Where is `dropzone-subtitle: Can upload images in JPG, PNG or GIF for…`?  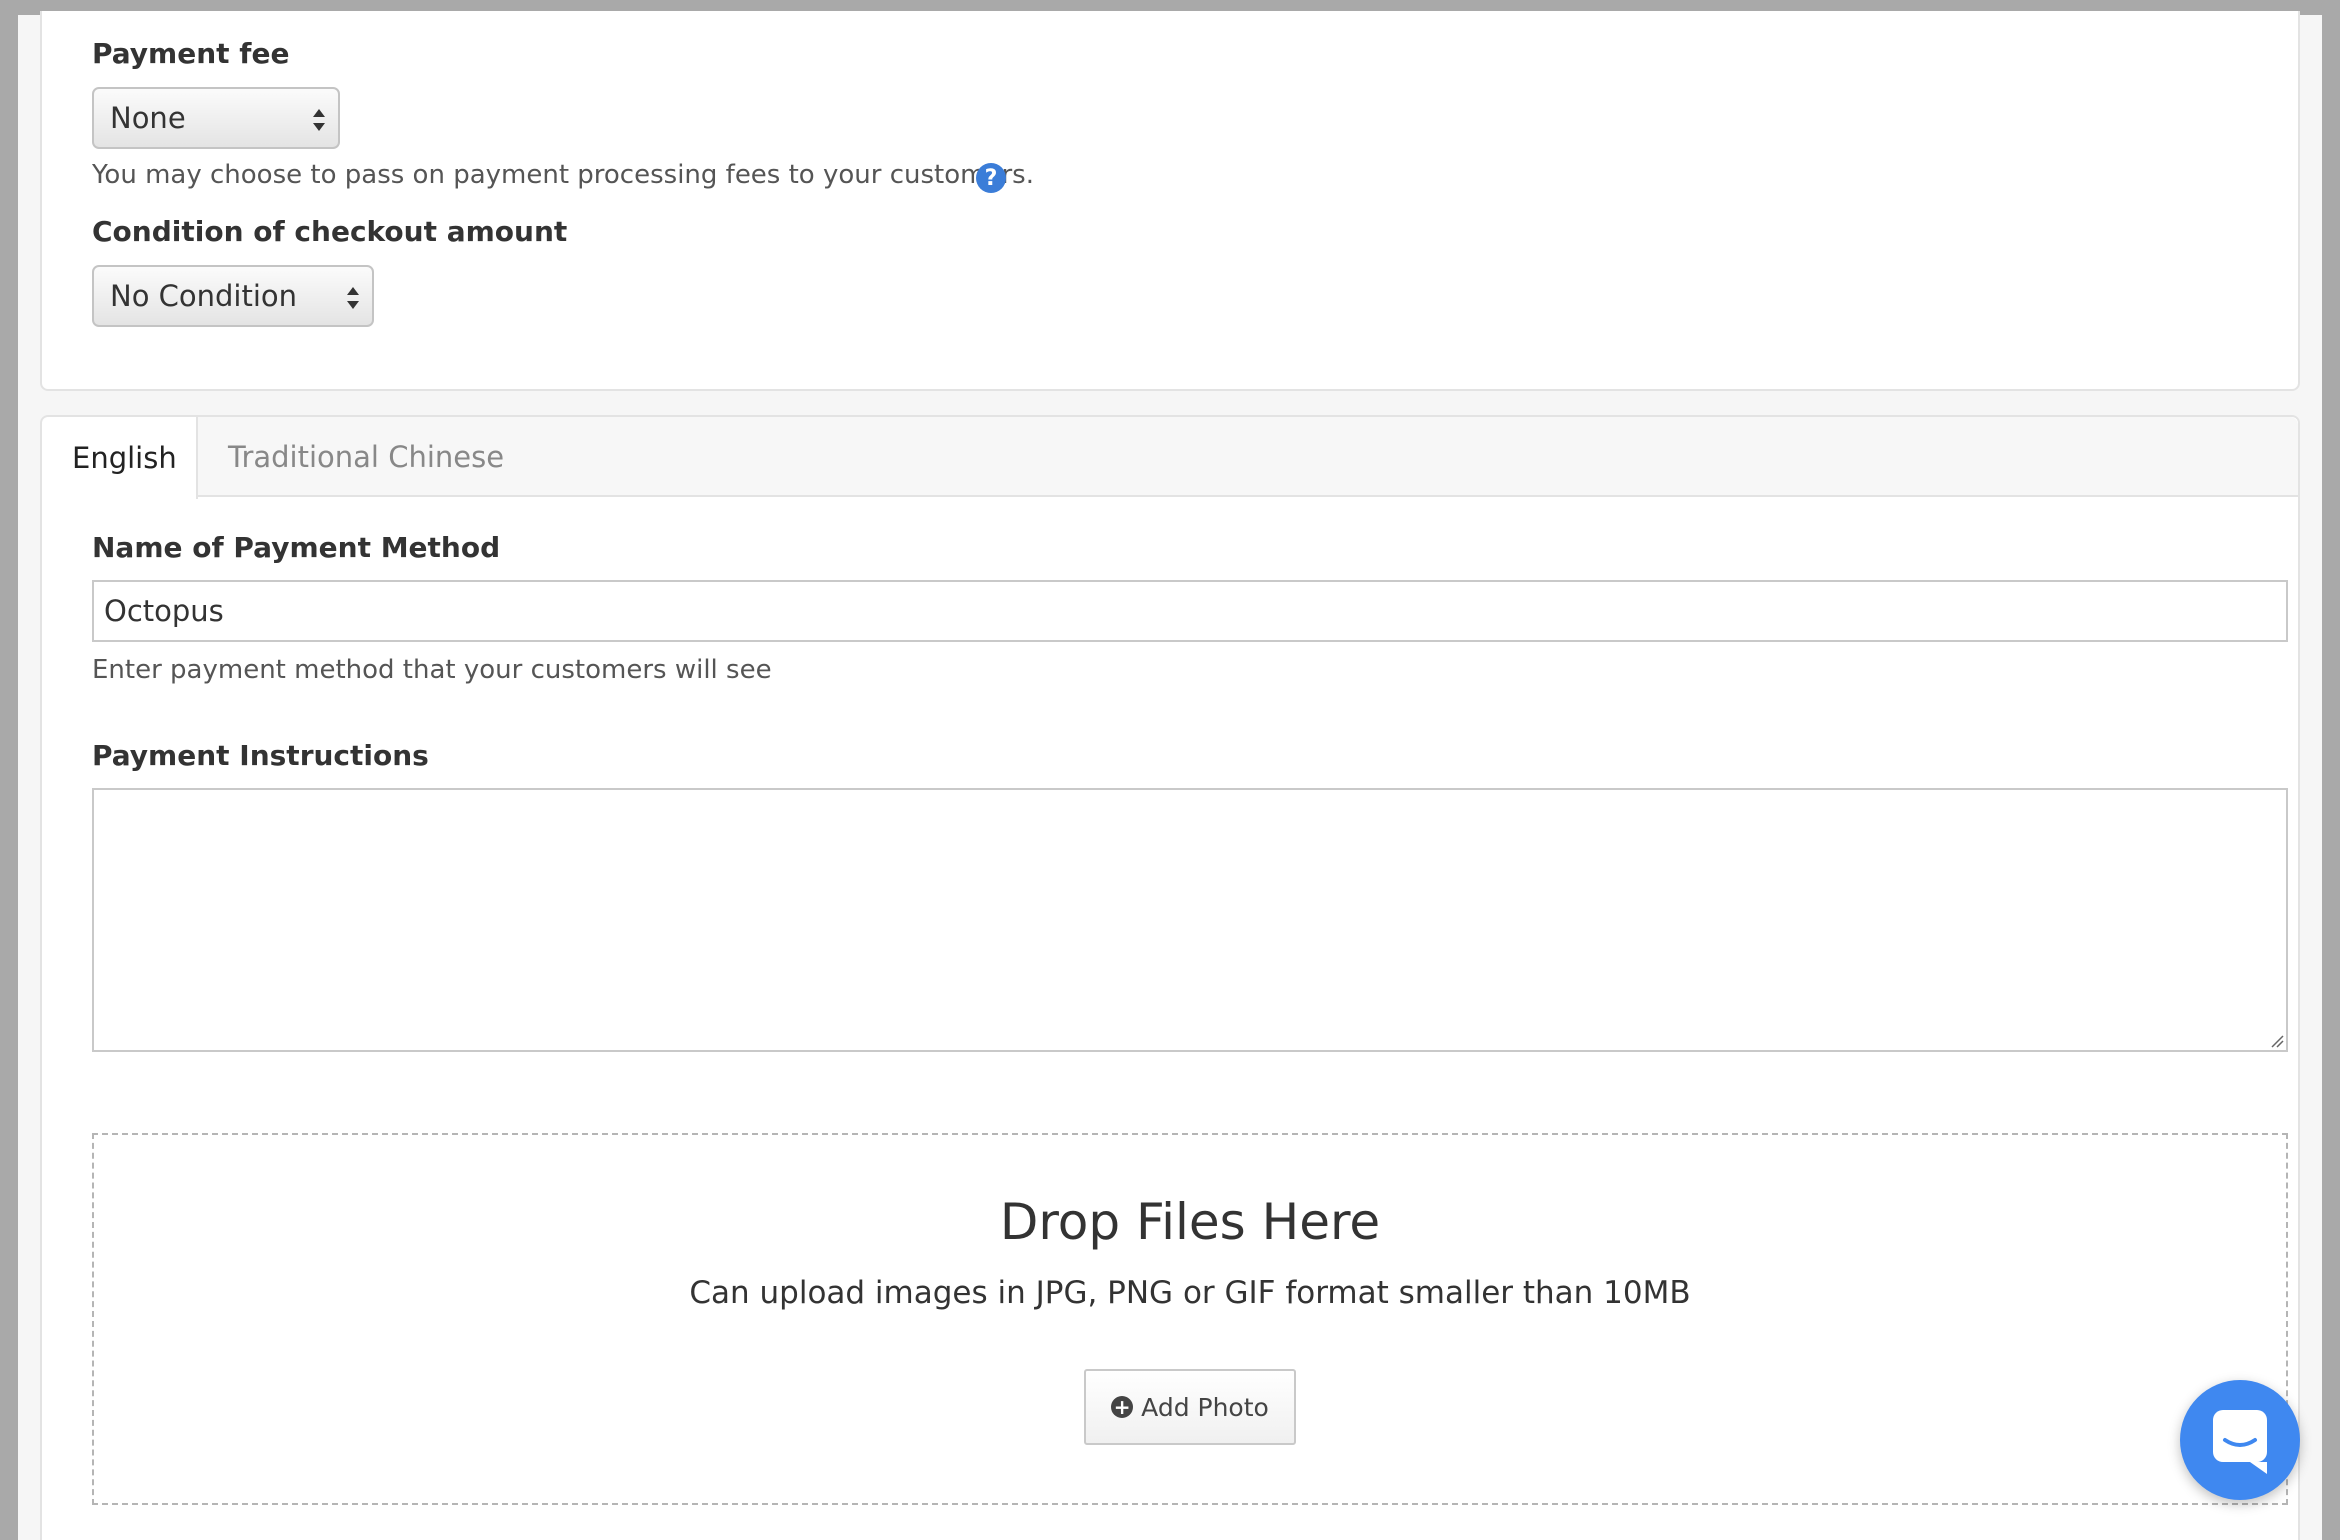
dropzone-subtitle: Can upload images in JPG, PNG or GIF for… is located at coordinates (1190, 1293).